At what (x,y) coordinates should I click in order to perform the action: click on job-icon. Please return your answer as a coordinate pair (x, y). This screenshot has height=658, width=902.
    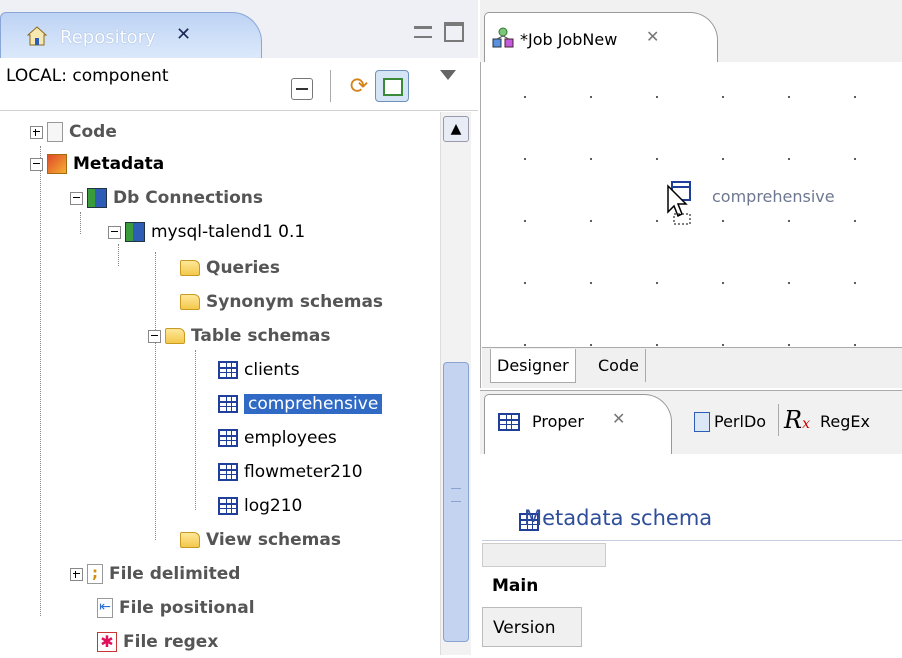
    Looking at the image, I should click on (503, 37).